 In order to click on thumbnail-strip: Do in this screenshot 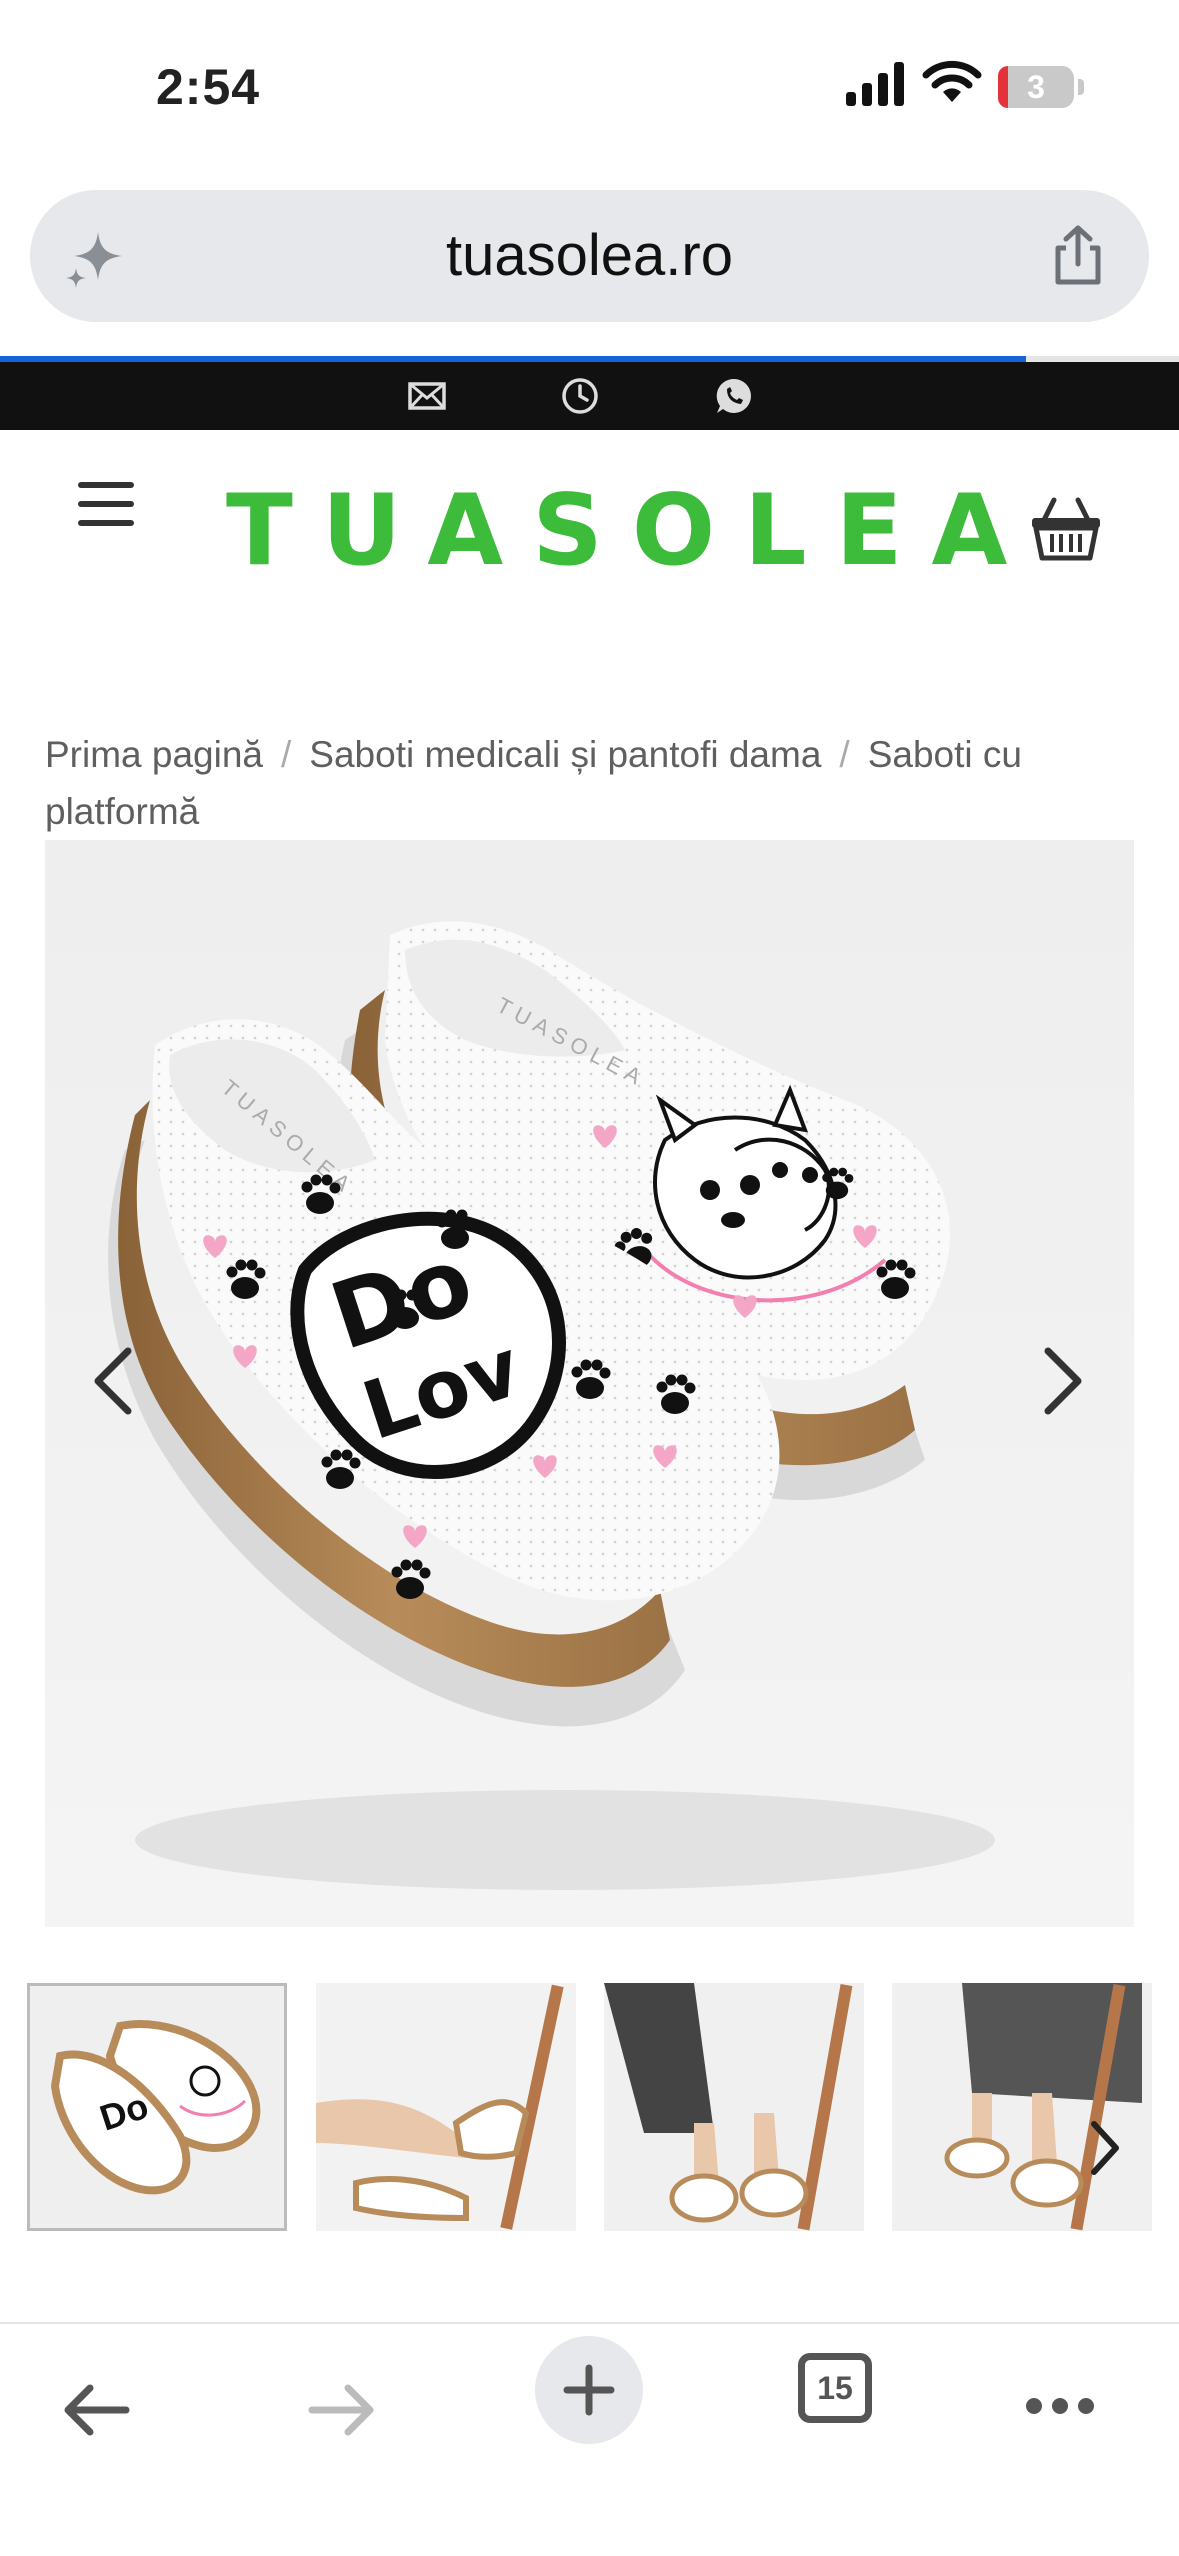, I will do `click(589, 2108)`.